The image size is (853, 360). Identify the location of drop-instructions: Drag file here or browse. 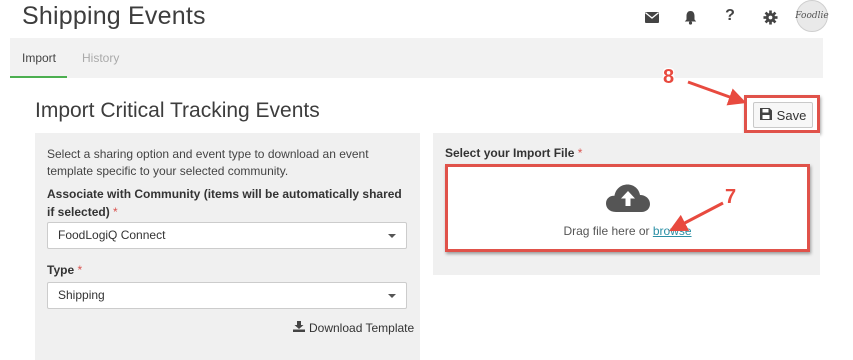
(627, 231).